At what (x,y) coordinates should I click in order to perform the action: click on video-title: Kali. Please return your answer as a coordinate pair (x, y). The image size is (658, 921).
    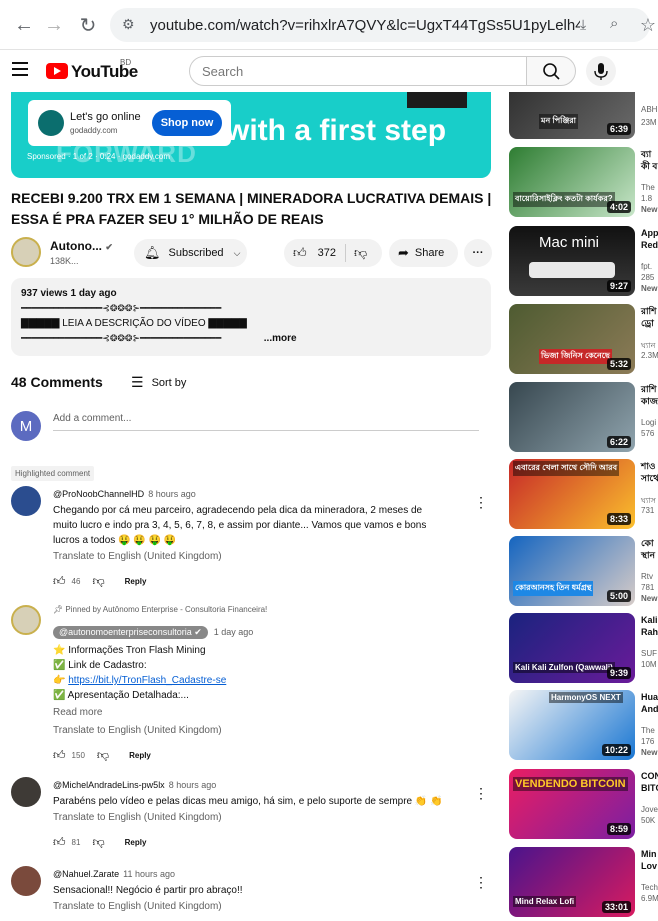
    Looking at the image, I should click on (649, 620).